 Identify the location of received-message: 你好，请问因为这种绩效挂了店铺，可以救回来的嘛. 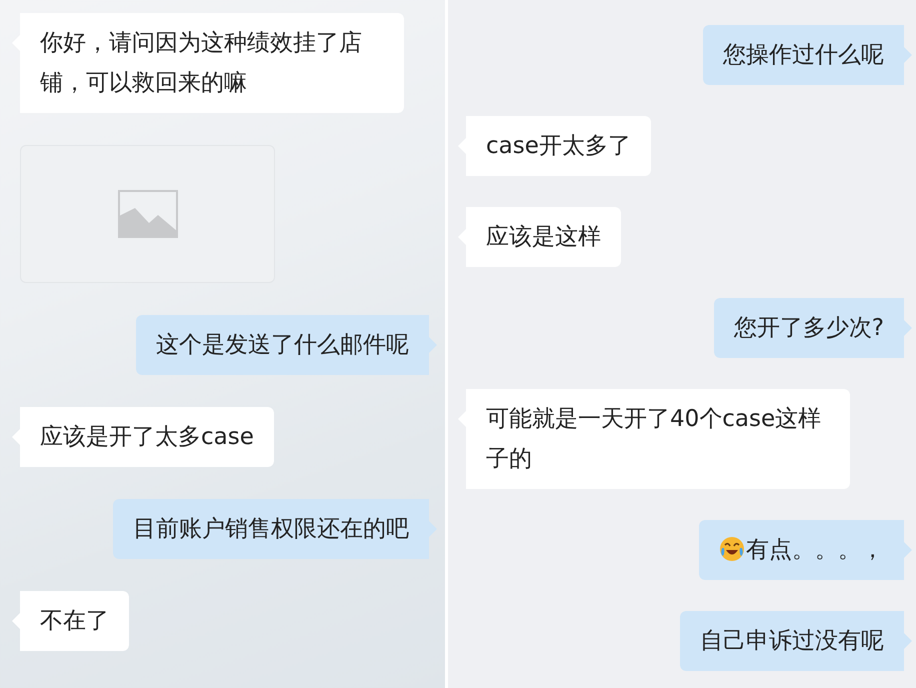
(208, 63).